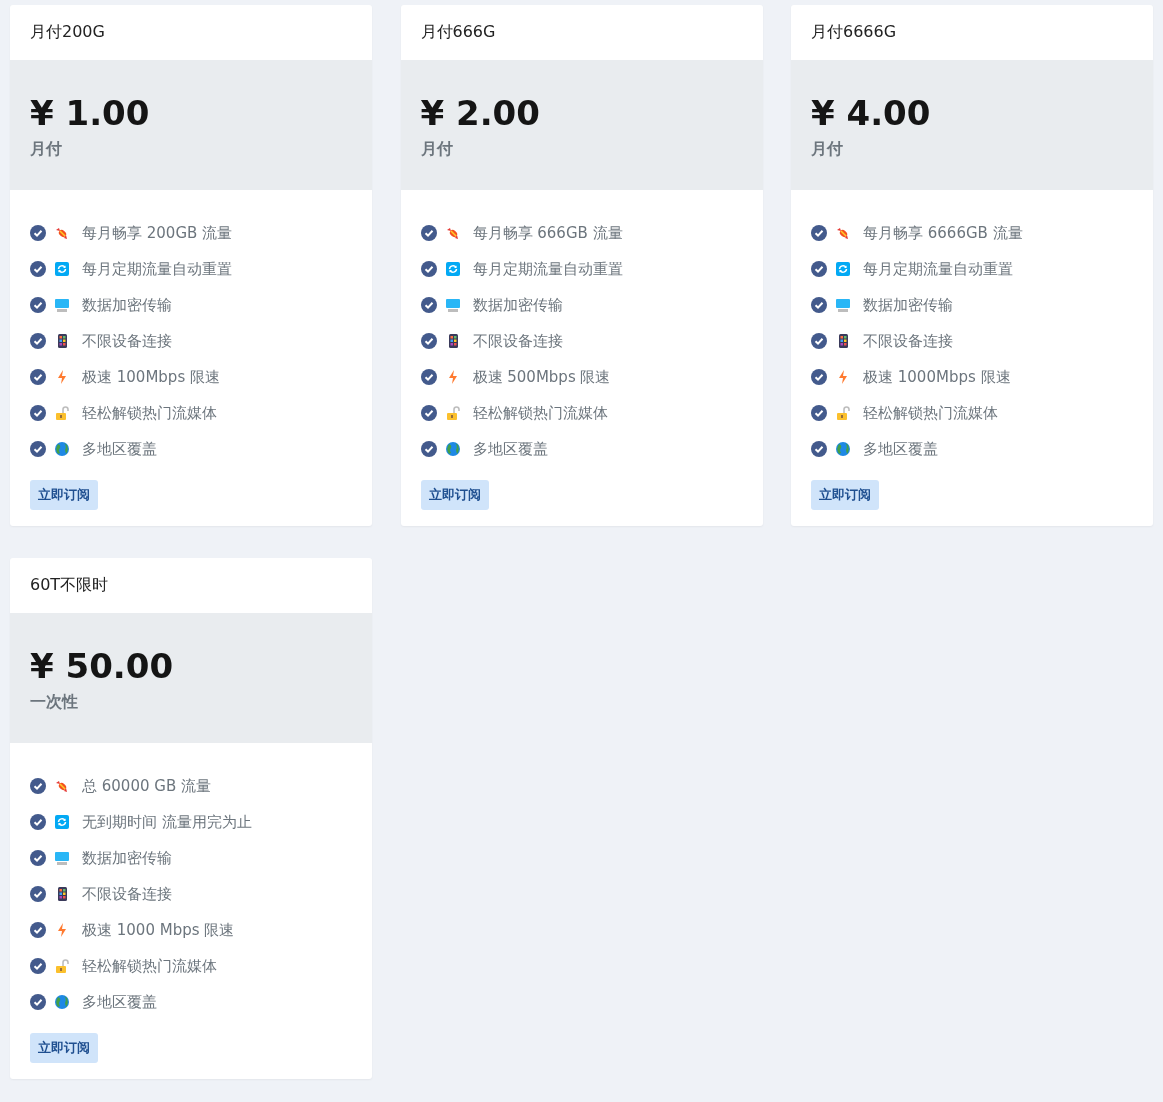  What do you see at coordinates (158, 930) in the screenshot?
I see `feature-text: 极速 1000 Mbps 限速` at bounding box center [158, 930].